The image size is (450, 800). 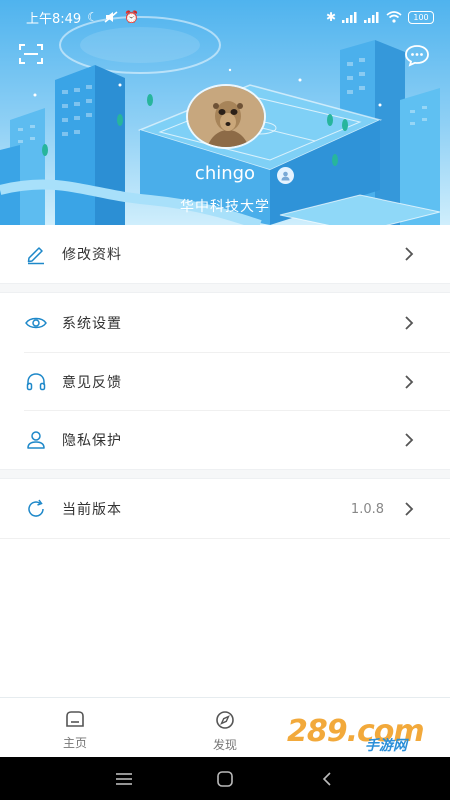 I want to click on menu-item-label: 修改资料, so click(x=92, y=255).